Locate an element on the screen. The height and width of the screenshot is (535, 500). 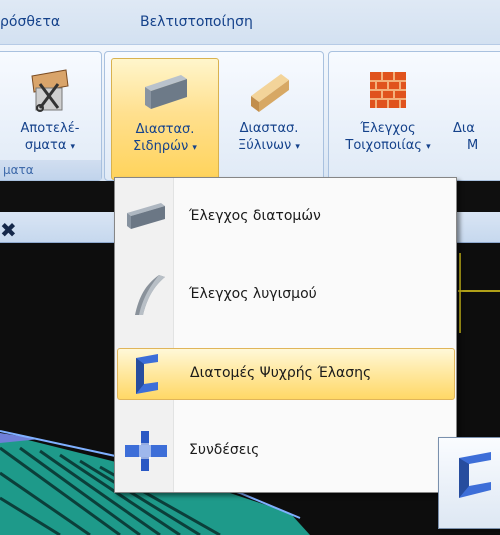
design-group: Διαστασ. Σιδηρών ▾ Διαστασ. Ξύλινων ▾ is located at coordinates (214, 116).